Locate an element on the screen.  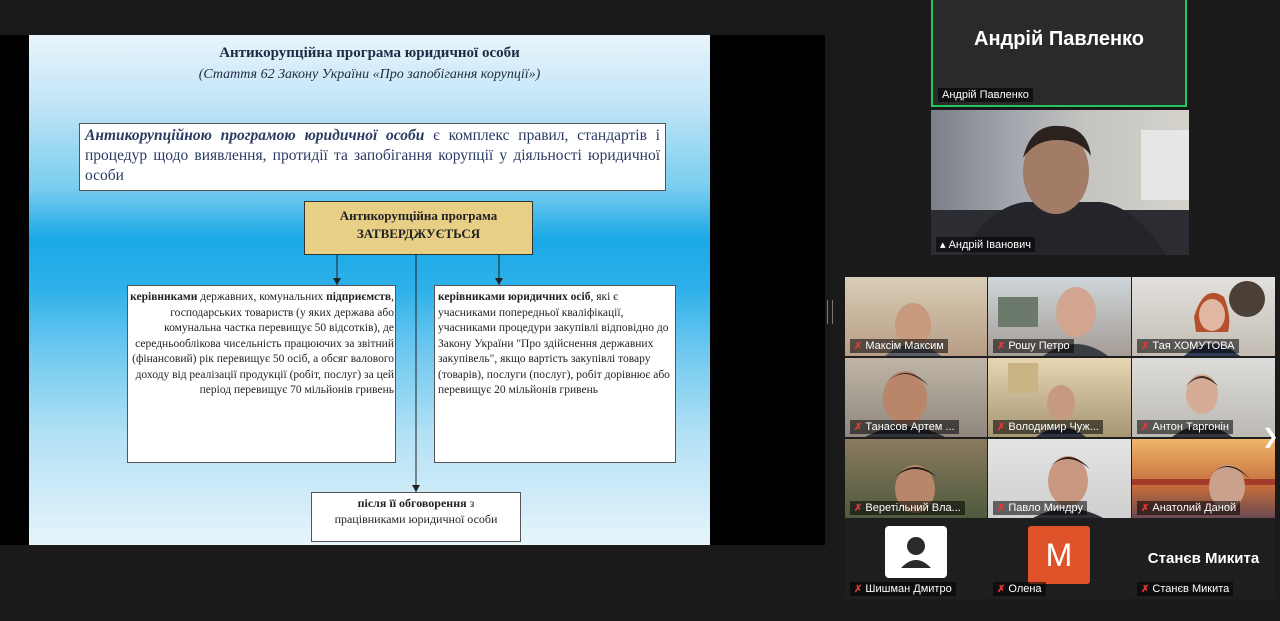
participant-name: Олена is located at coordinates (1025, 589).